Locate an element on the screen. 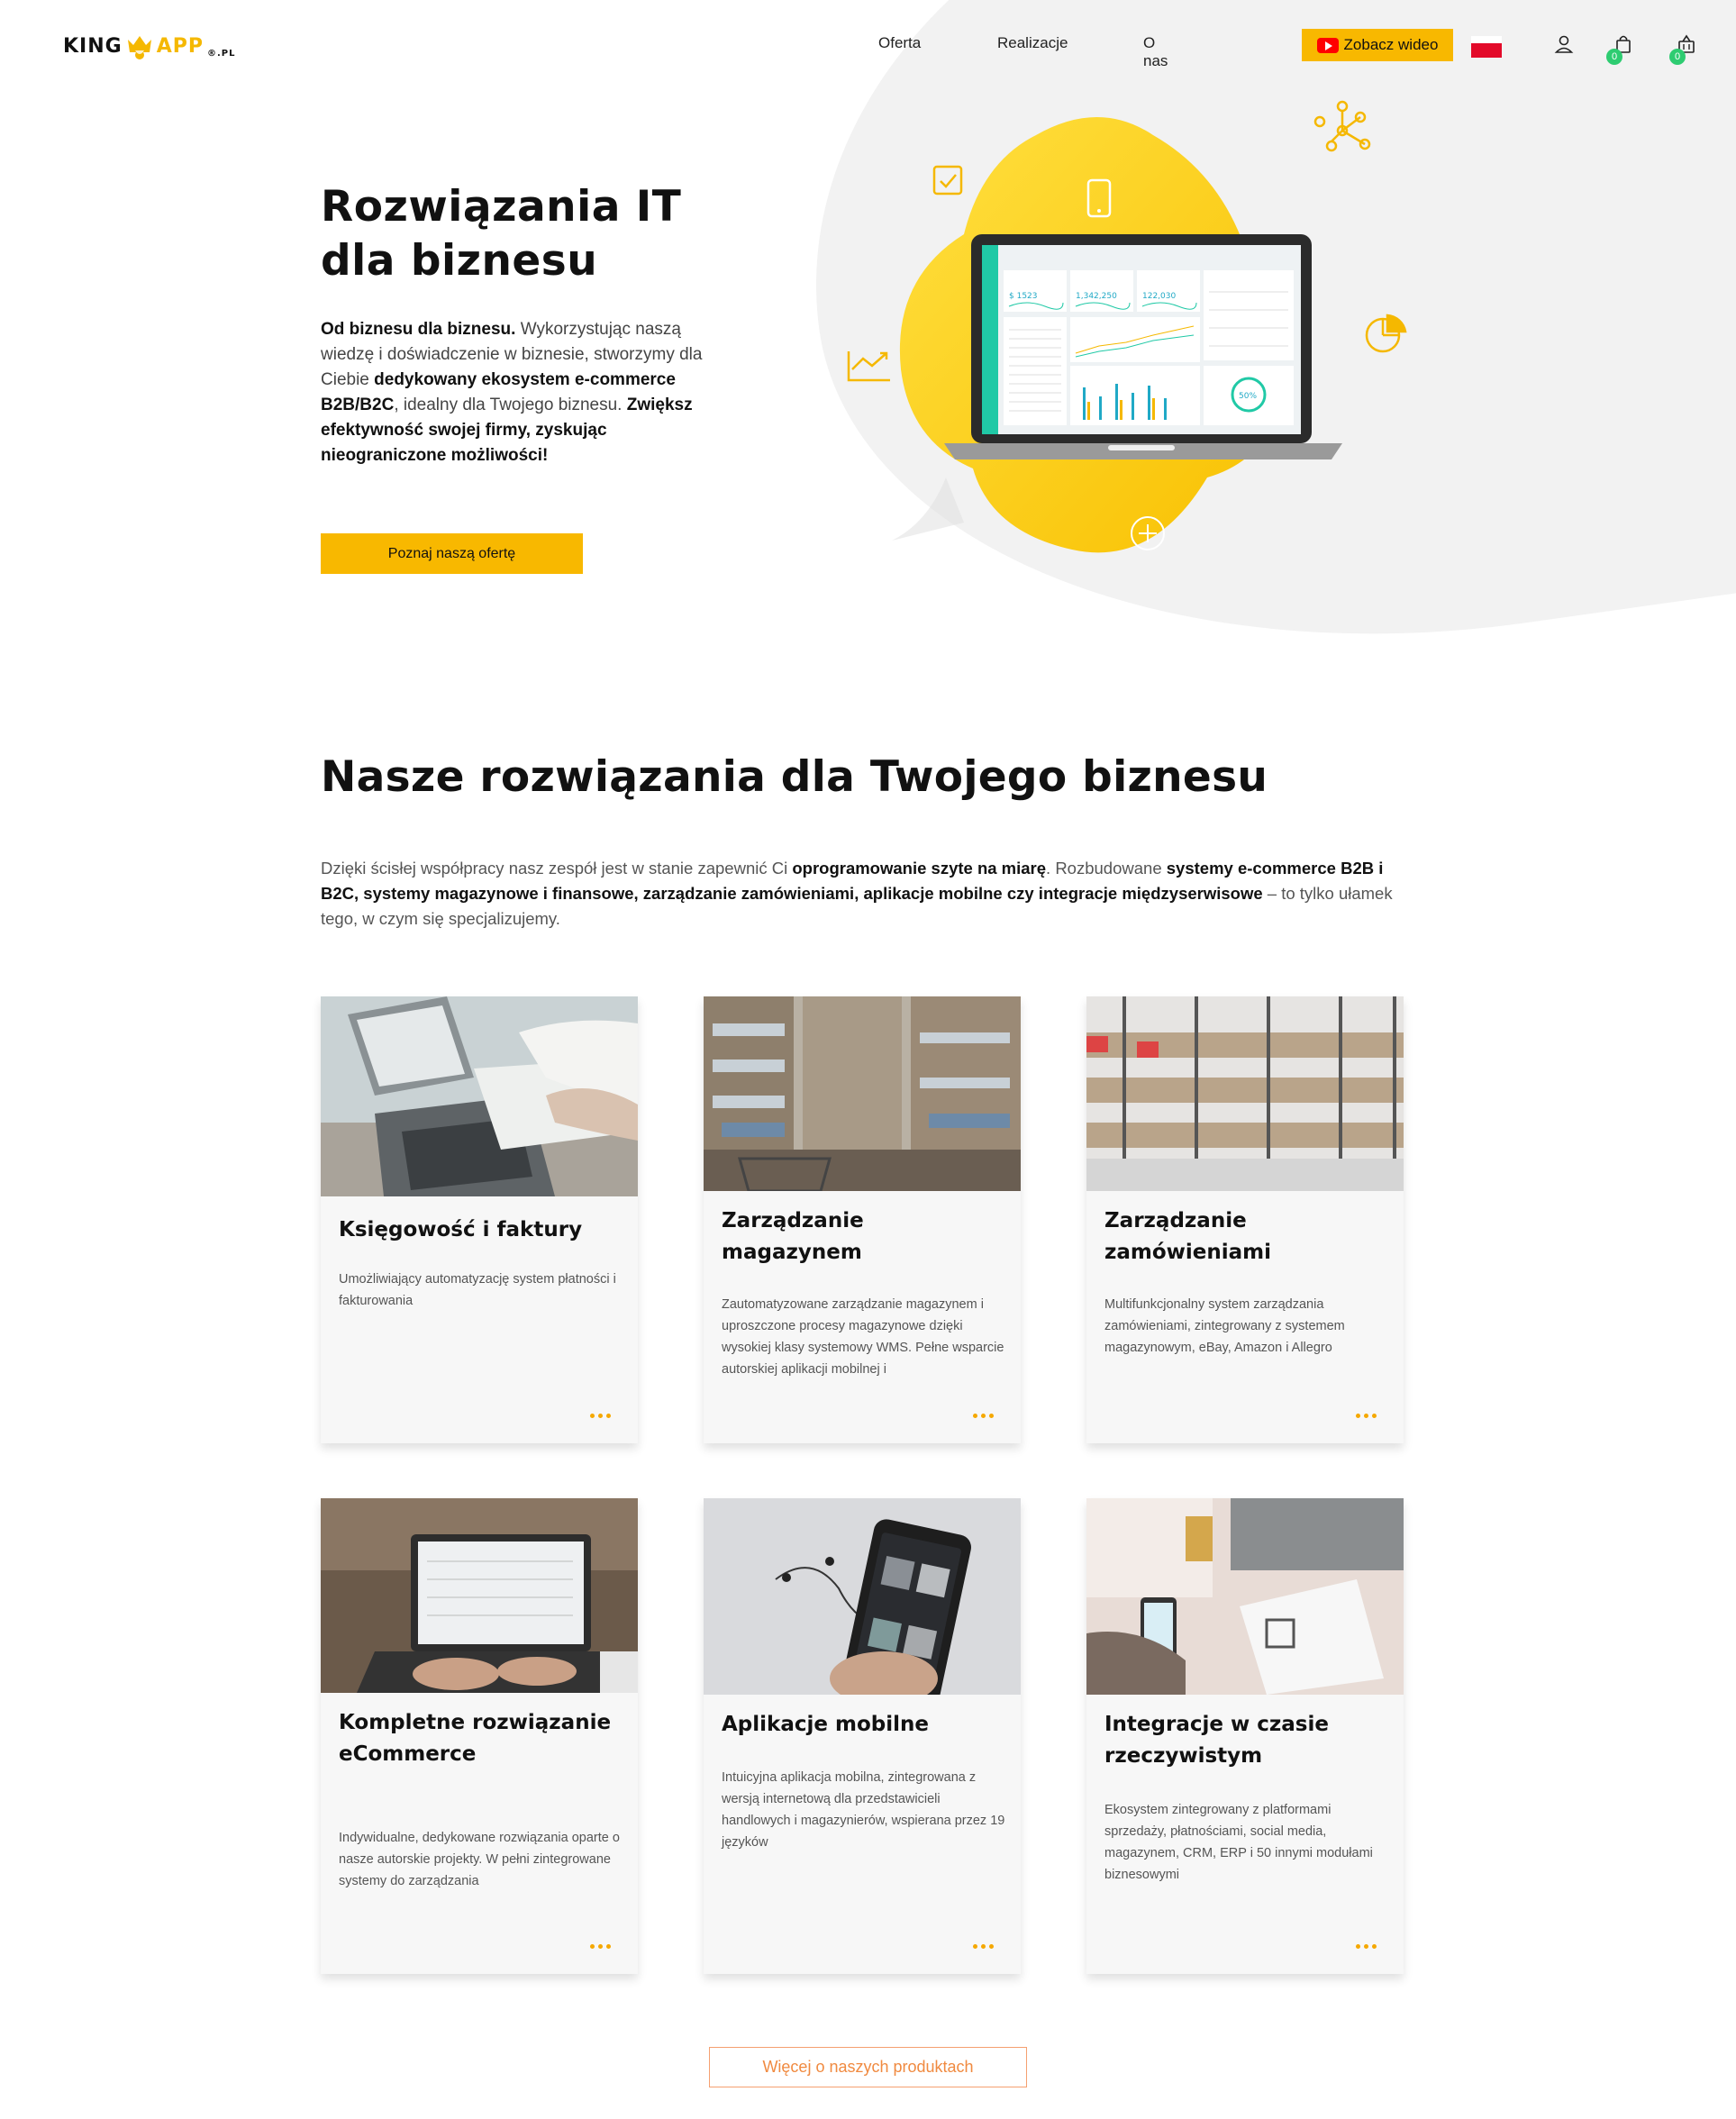 The height and width of the screenshot is (2119, 1736). pie-chart-icon is located at coordinates (1386, 333).